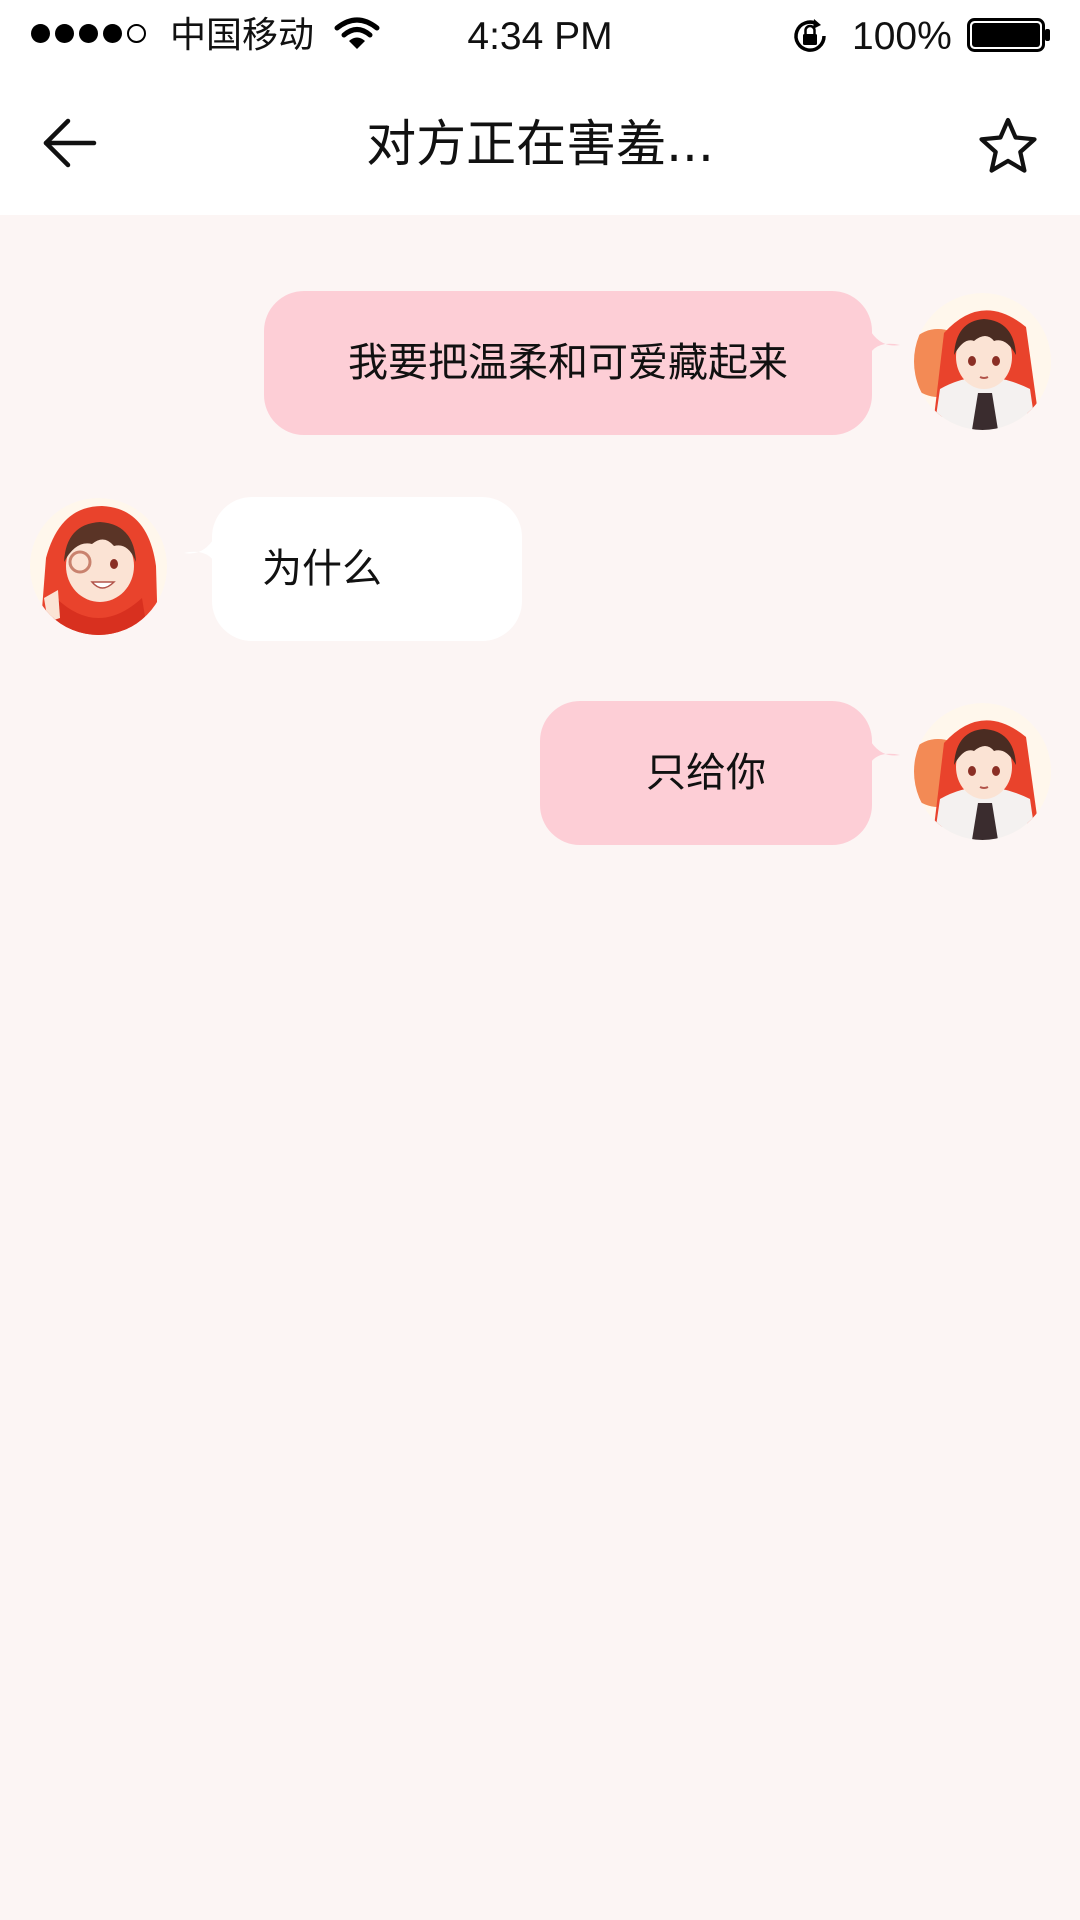  What do you see at coordinates (322, 569) in the screenshot?
I see `message-text: 为什么` at bounding box center [322, 569].